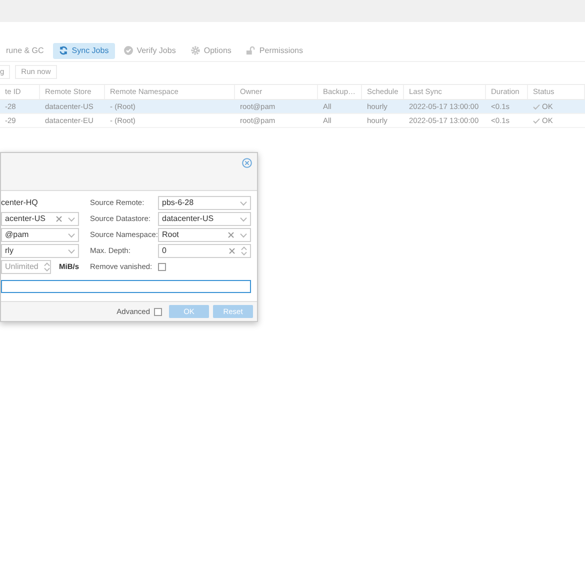 This screenshot has height=585, width=585. What do you see at coordinates (247, 163) in the screenshot?
I see `close-icon` at bounding box center [247, 163].